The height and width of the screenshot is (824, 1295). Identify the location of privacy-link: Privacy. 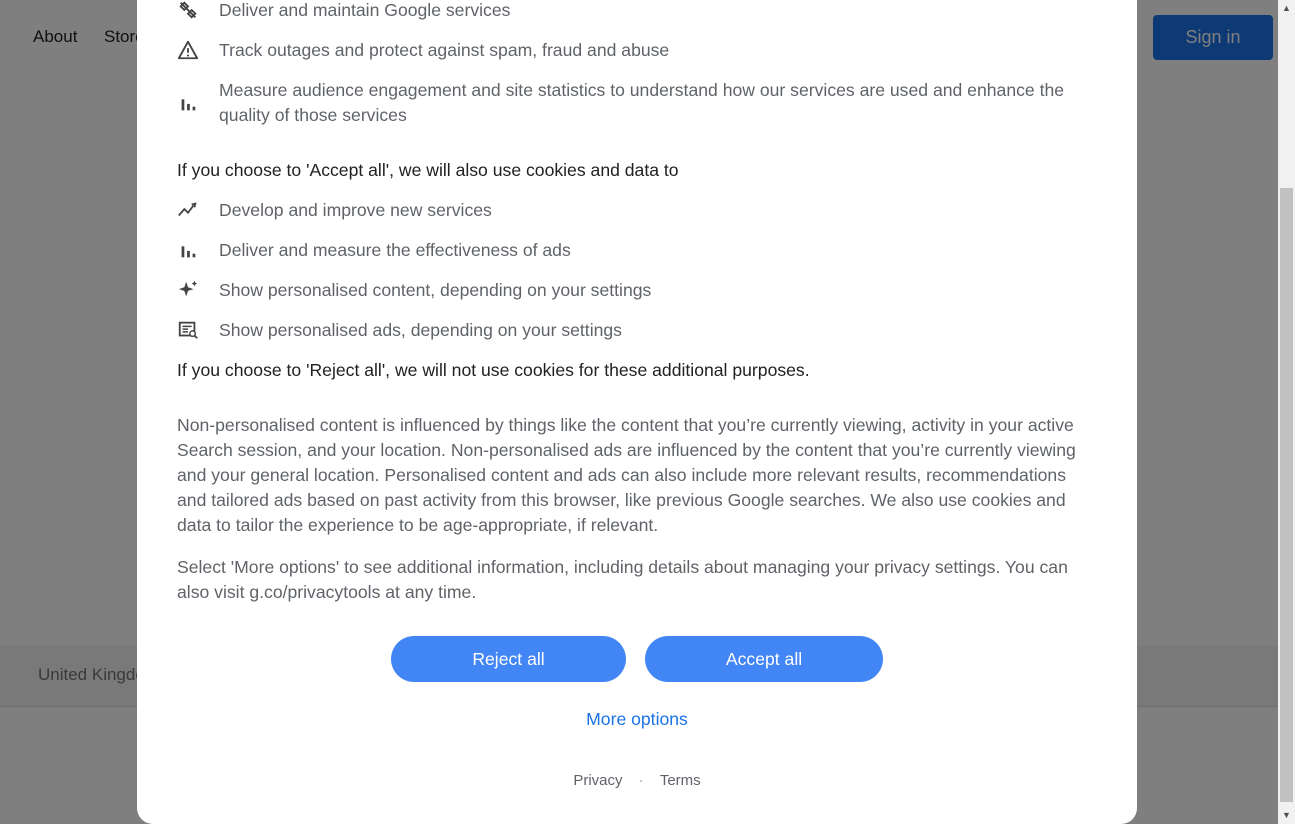
(597, 780).